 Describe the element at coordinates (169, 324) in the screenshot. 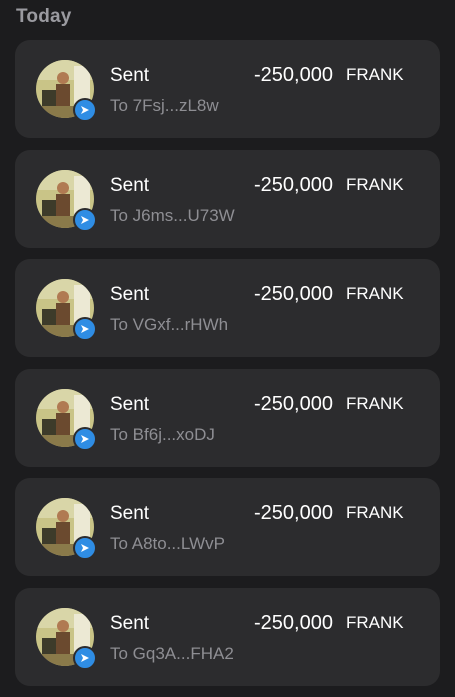

I see `transaction-recipient: To VGxf...rHWh` at that location.